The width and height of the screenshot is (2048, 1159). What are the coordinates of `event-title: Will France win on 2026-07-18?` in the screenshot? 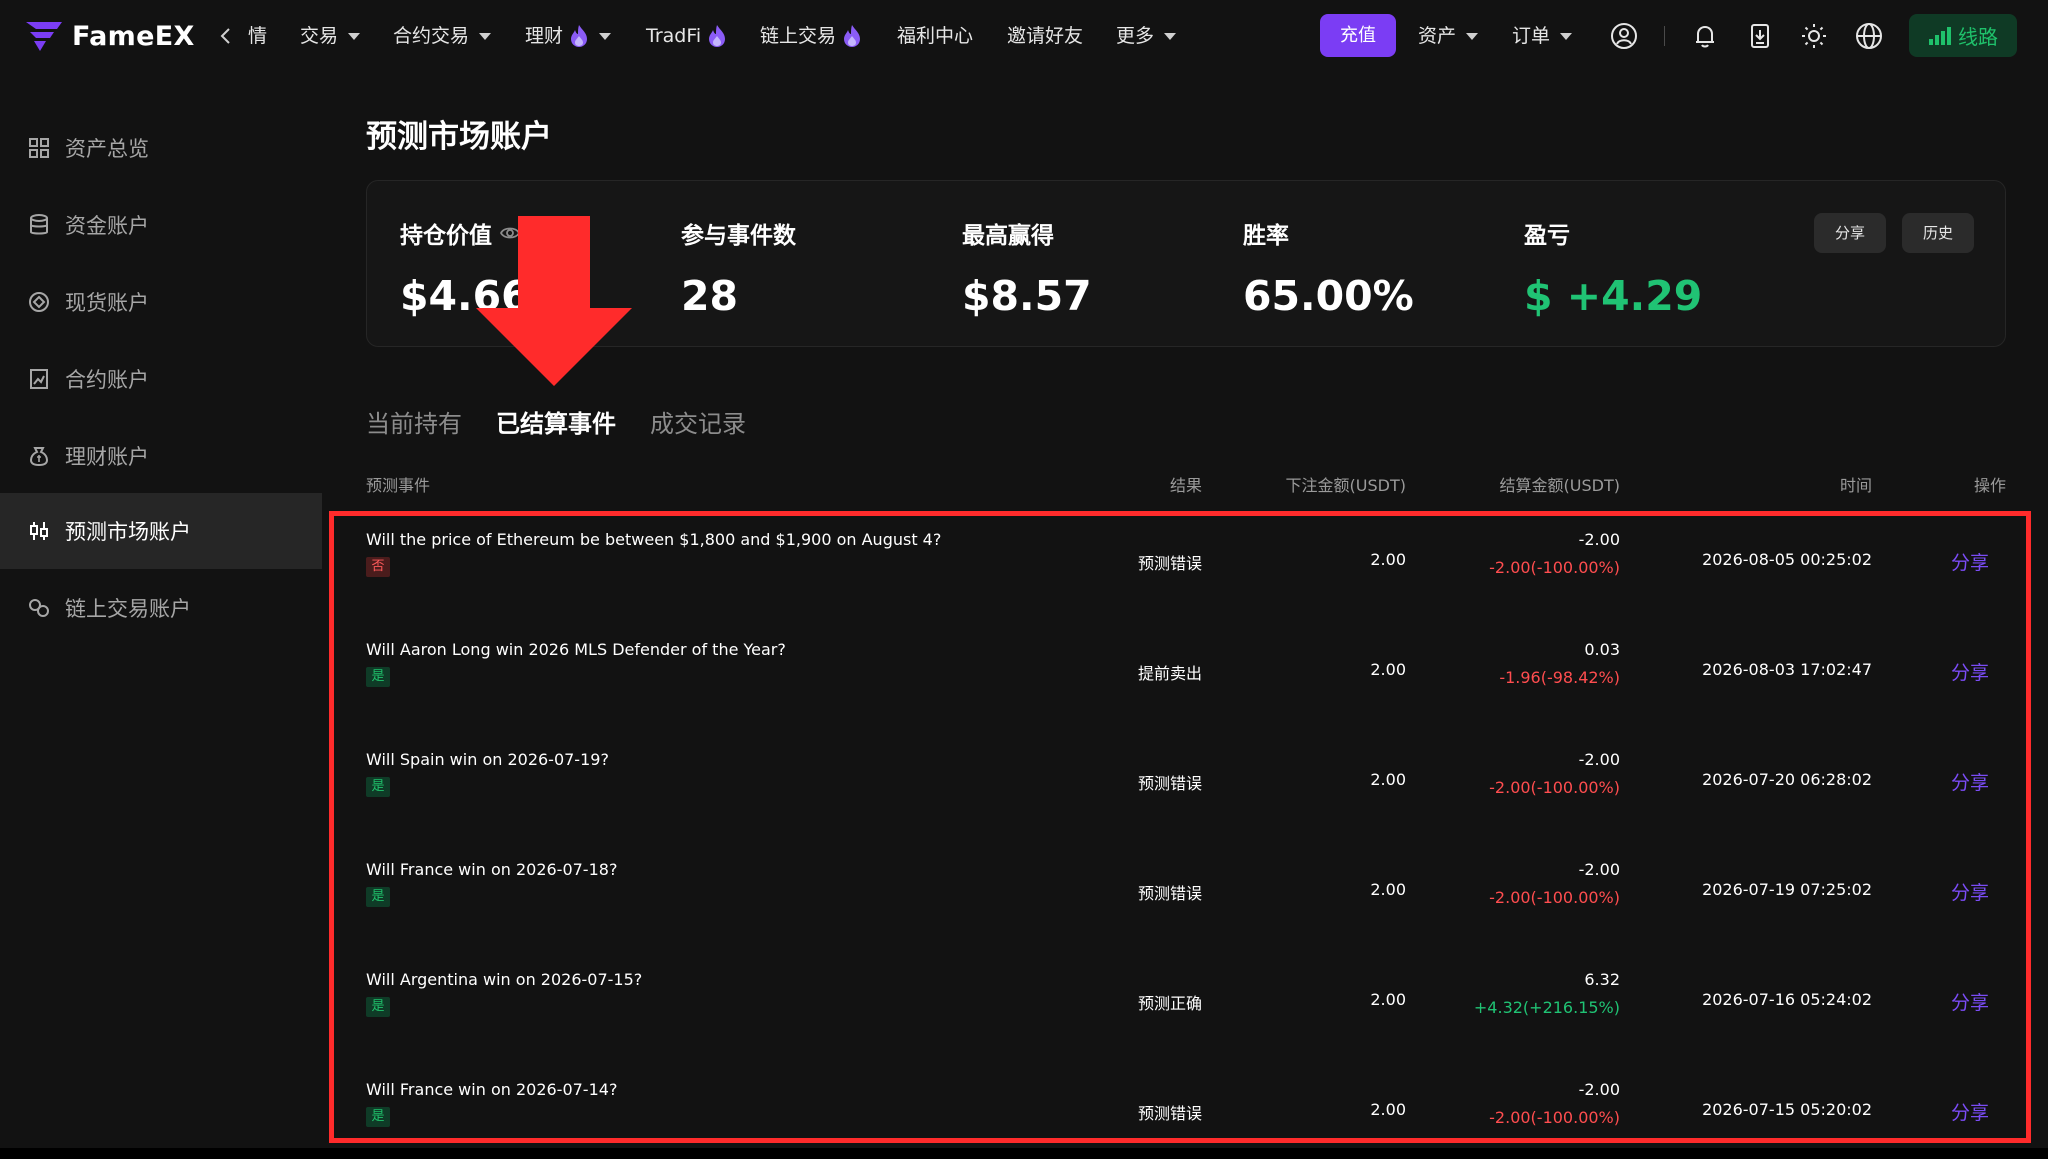 It's located at (491, 869).